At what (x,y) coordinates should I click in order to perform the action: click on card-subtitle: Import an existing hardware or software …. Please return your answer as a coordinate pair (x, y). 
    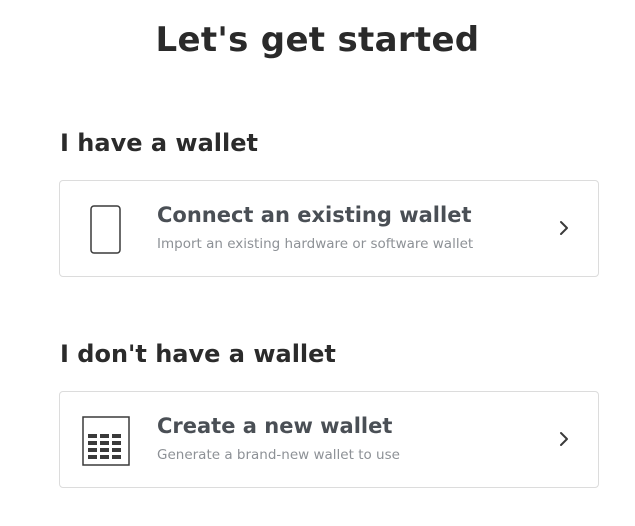
    Looking at the image, I should click on (315, 244).